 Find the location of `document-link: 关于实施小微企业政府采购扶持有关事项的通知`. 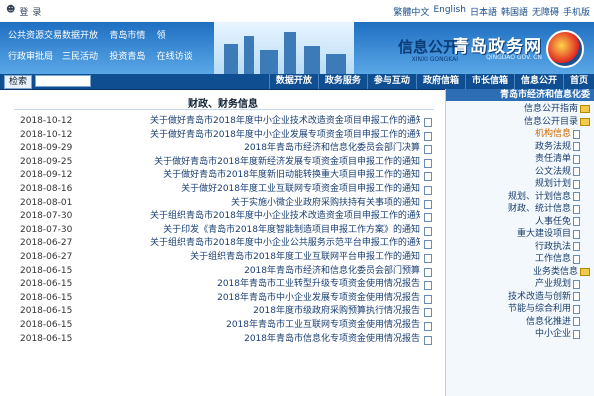

document-link: 关于实施小微企业政府采购扶持有关事项的通知 is located at coordinates (325, 204).